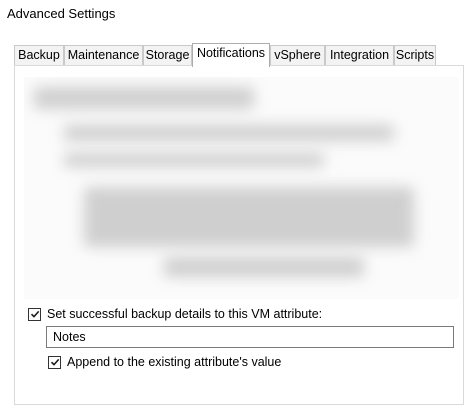 The image size is (474, 405). I want to click on tab-integration: Integration, so click(359, 55).